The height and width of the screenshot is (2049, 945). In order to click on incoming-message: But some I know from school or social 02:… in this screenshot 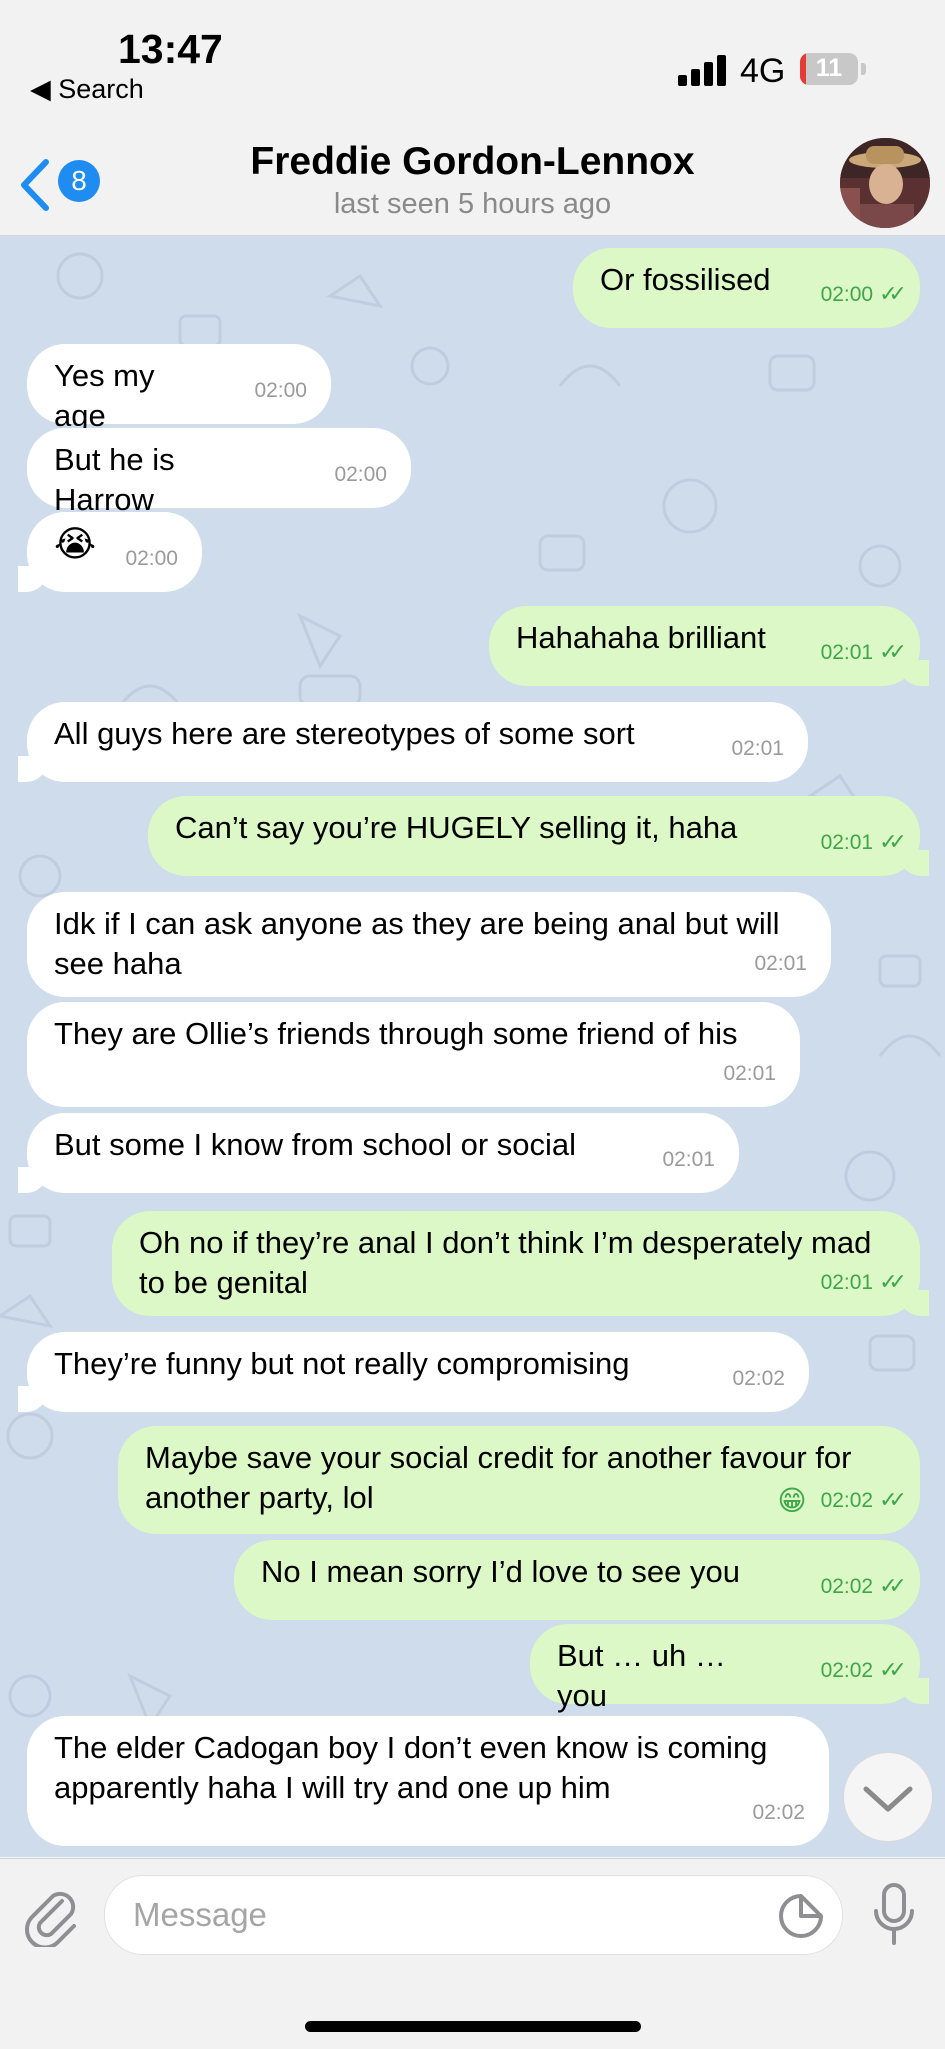, I will do `click(378, 1153)`.